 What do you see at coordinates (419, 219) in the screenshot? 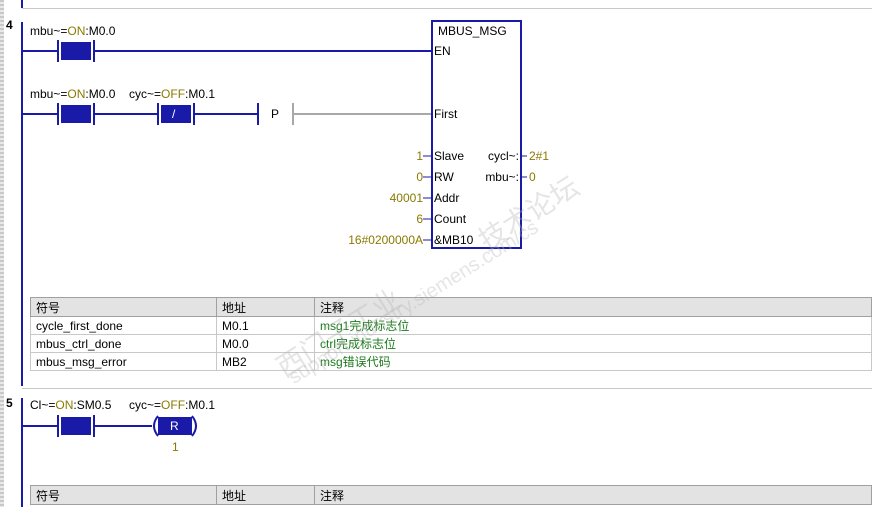
I see `value-count: 6` at bounding box center [419, 219].